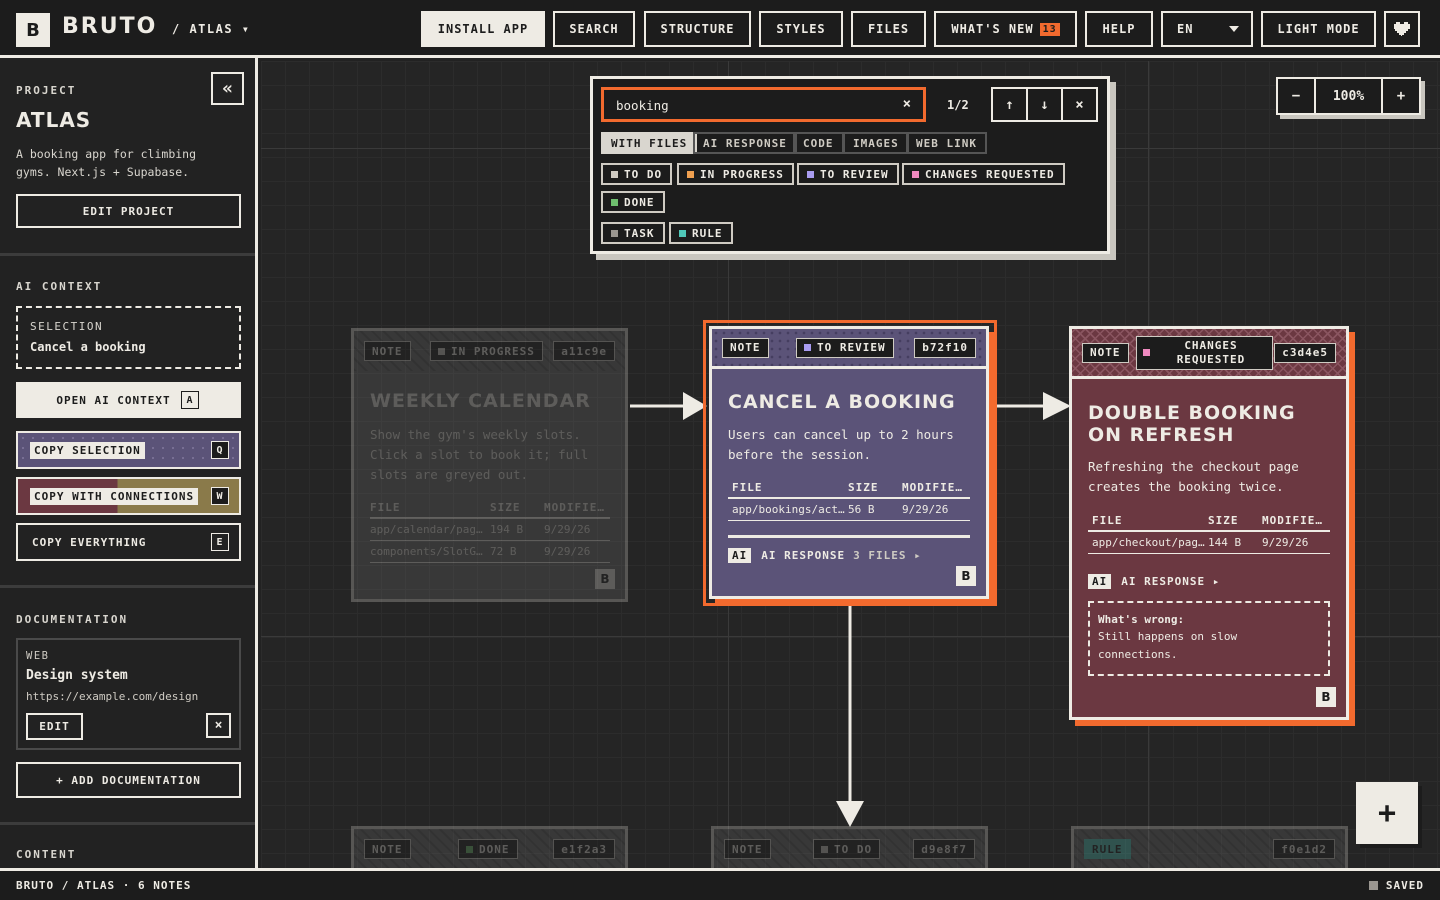  Describe the element at coordinates (227, 88) in the screenshot. I see `collapse-sidebar-button: «` at that location.